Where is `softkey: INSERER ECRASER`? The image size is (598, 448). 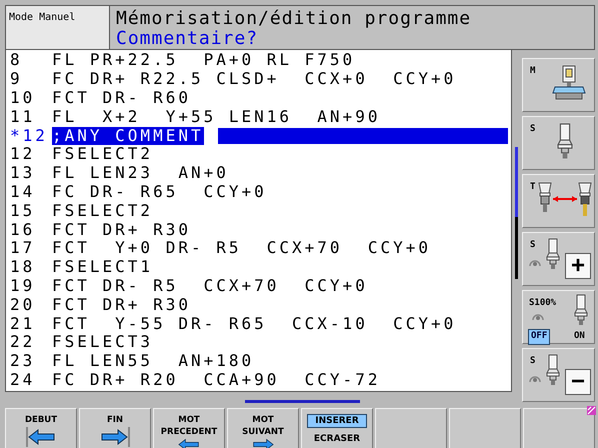
softkey: INSERER ECRASER is located at coordinates (337, 428).